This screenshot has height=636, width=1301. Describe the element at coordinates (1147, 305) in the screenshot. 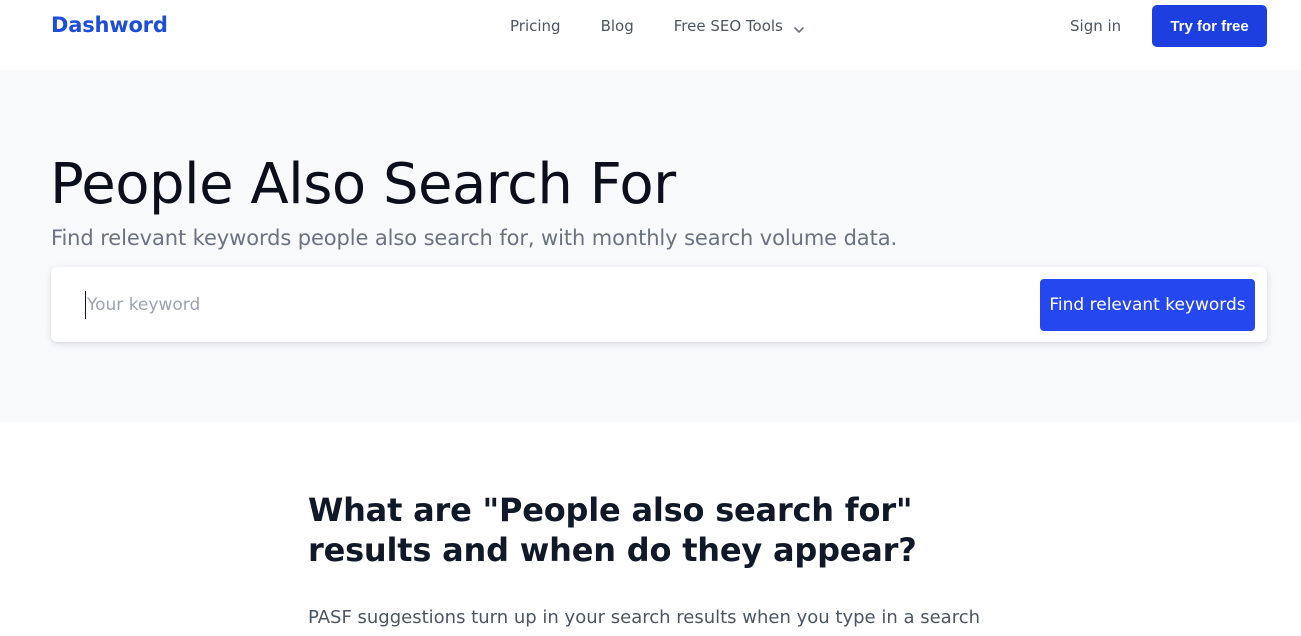

I see `find-keywords-button: Find relevant keywords` at that location.